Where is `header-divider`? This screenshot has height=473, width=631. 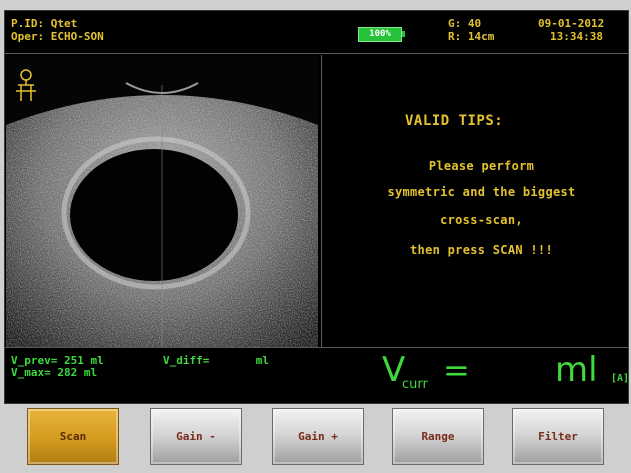
header-divider is located at coordinates (316, 53).